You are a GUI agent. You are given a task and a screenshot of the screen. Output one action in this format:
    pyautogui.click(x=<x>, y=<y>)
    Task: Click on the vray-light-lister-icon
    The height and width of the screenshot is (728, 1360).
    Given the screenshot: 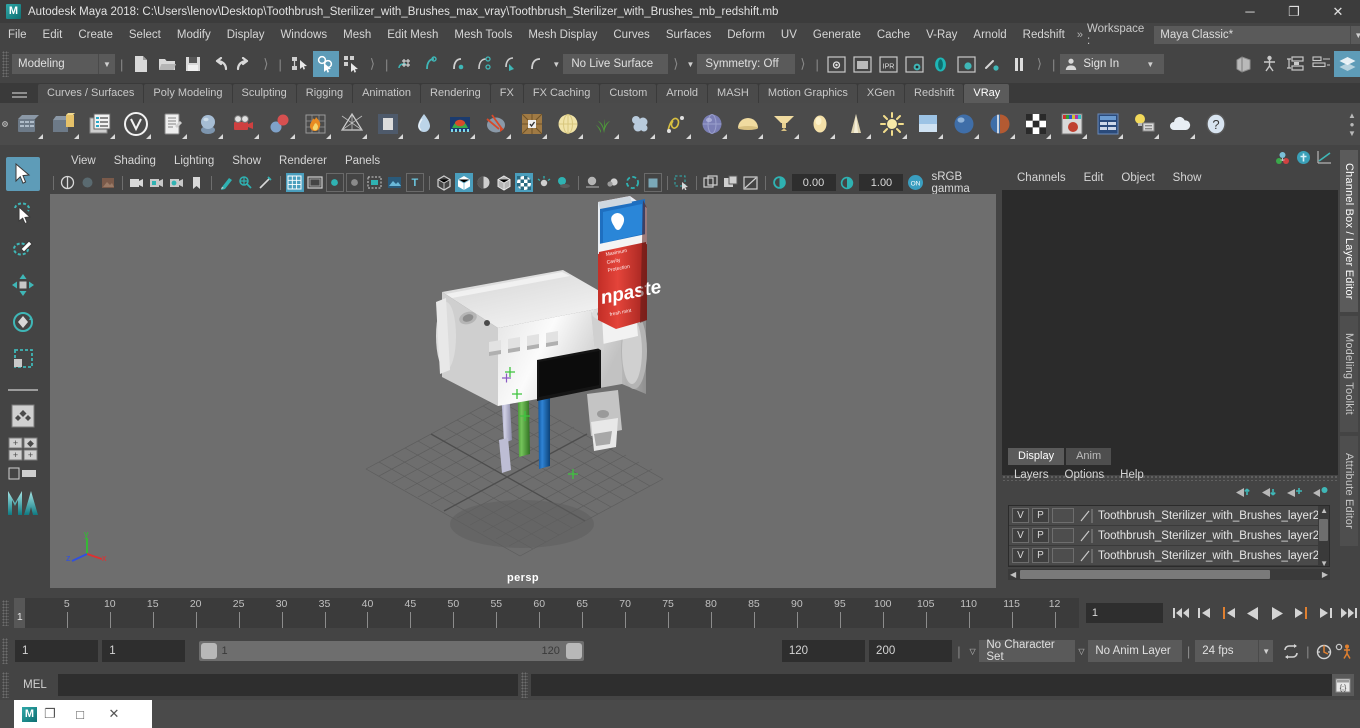 What is the action you would take?
    pyautogui.click(x=1144, y=124)
    